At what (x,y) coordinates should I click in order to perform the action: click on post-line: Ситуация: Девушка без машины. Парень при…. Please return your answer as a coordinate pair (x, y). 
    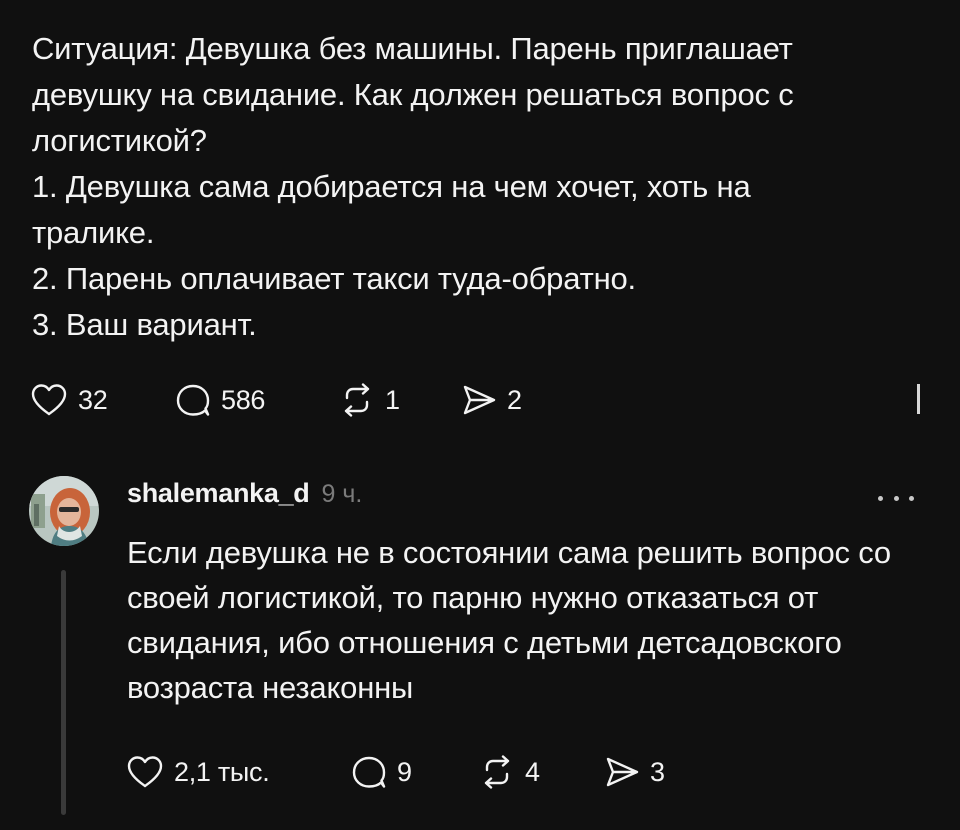
    Looking at the image, I should click on (412, 48).